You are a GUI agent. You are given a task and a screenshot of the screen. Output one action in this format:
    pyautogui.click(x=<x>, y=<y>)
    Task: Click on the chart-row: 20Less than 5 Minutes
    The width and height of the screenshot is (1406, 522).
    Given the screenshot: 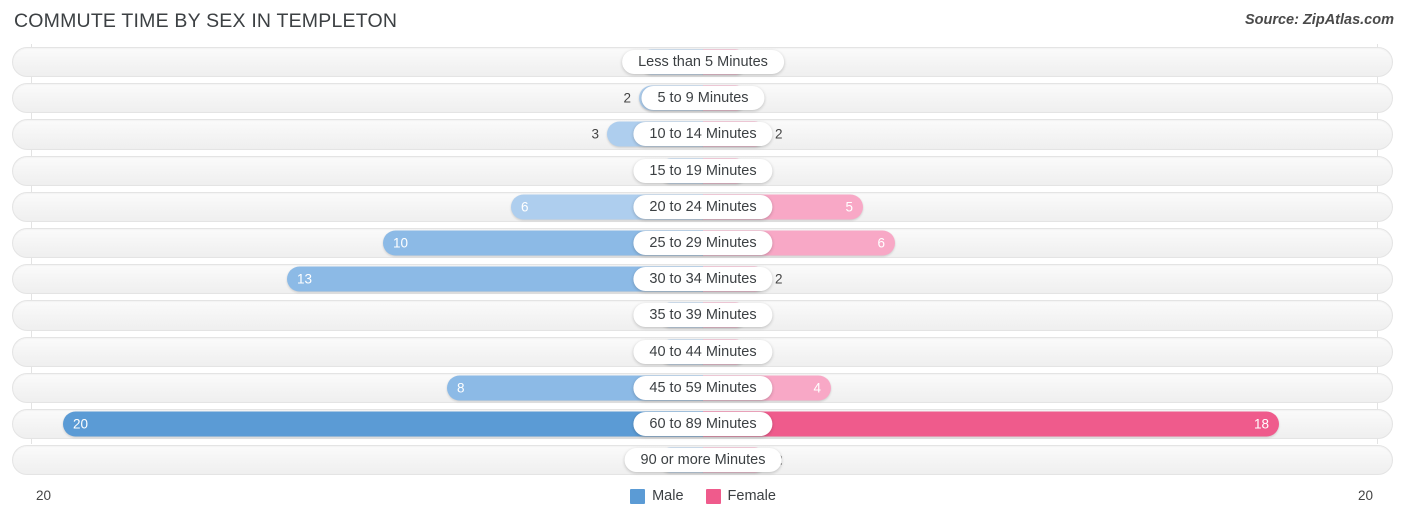 What is the action you would take?
    pyautogui.click(x=703, y=62)
    